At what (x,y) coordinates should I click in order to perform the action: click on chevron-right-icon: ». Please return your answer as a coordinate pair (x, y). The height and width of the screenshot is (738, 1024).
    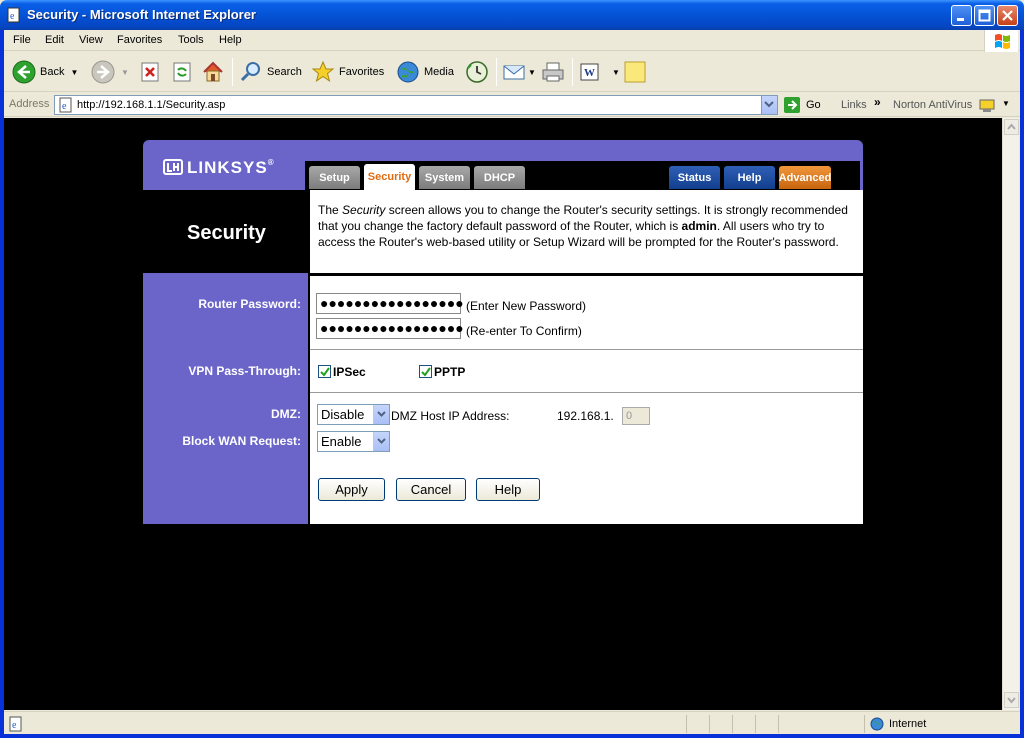
    Looking at the image, I should click on (877, 102).